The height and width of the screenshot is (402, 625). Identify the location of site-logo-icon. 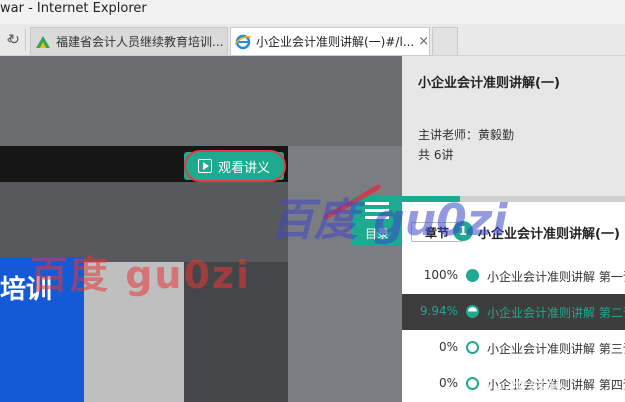
(43, 41).